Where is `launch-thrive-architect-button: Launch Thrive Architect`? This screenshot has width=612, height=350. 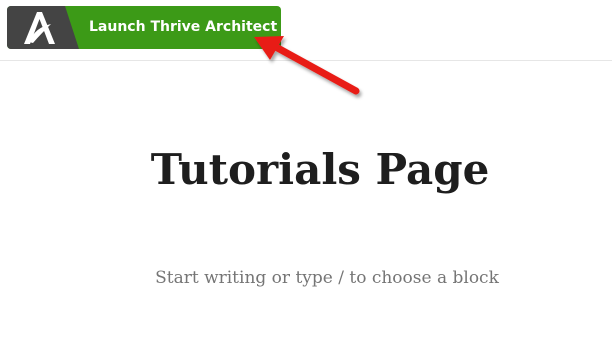
launch-thrive-architect-button: Launch Thrive Architect is located at coordinates (144, 27).